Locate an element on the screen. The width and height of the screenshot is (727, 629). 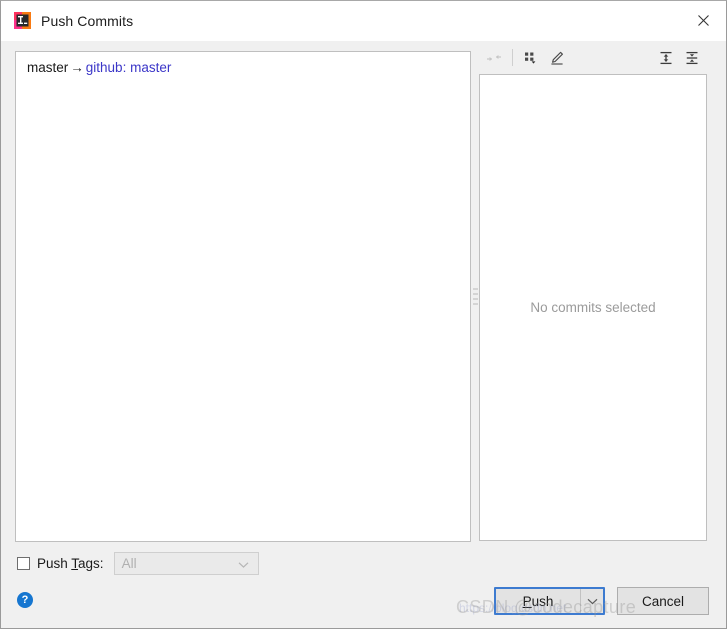
arrow-icon: → is located at coordinates (77, 67).